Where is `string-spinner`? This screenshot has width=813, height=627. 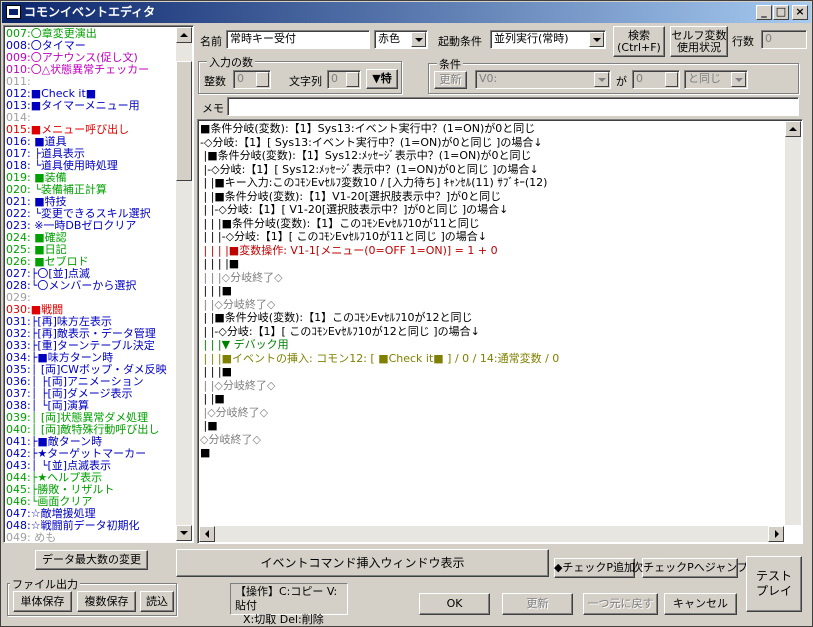
string-spinner is located at coordinates (352, 79).